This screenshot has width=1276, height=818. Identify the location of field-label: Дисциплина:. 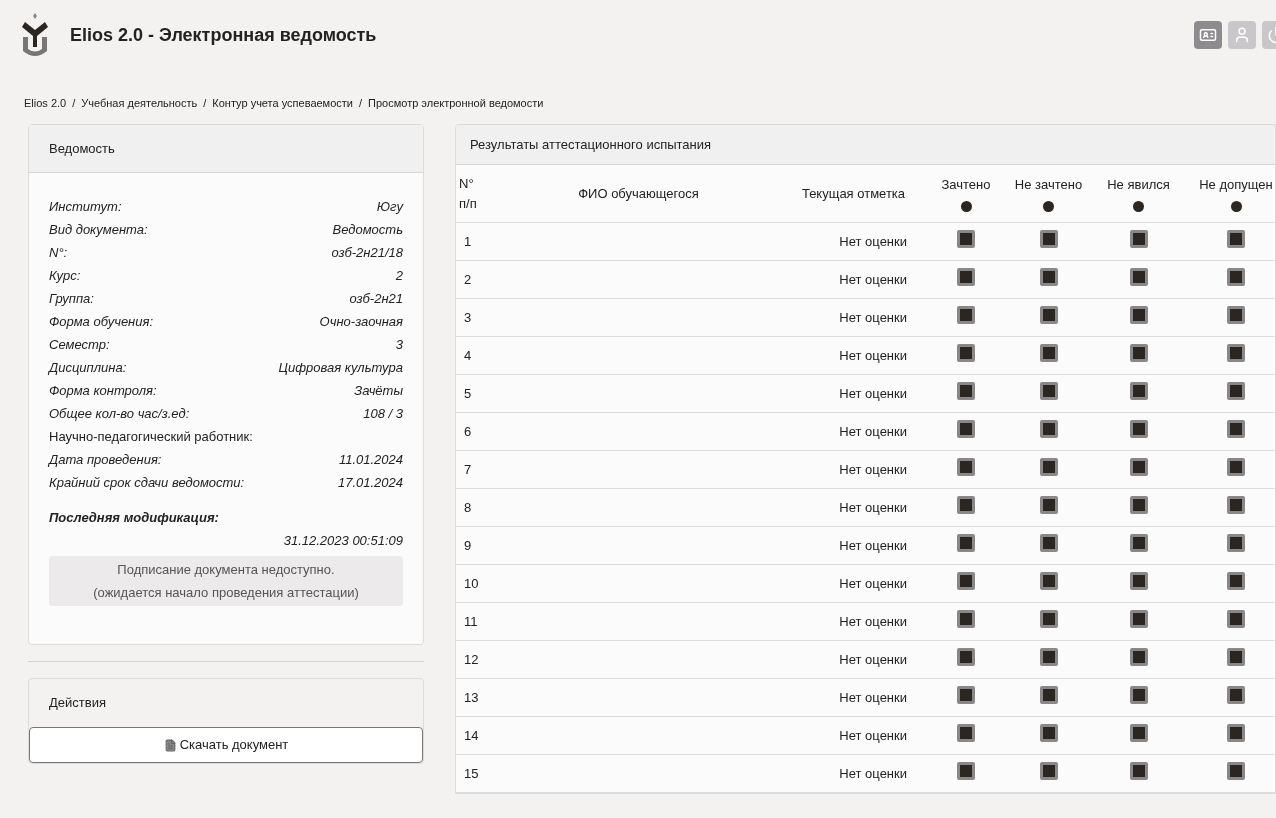
(88, 368).